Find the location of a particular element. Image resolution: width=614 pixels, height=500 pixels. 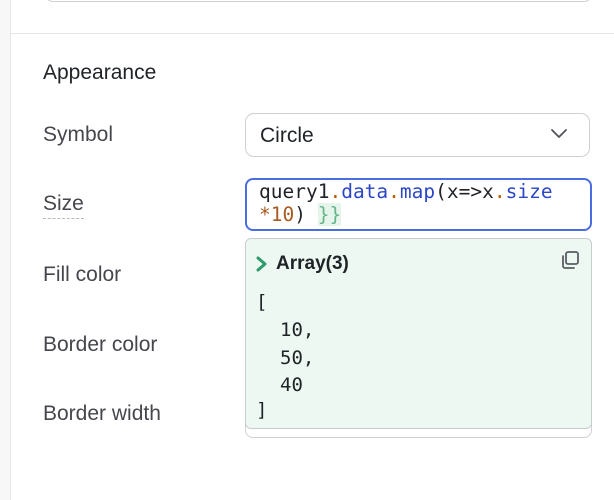

chevron-right-icon is located at coordinates (262, 264).